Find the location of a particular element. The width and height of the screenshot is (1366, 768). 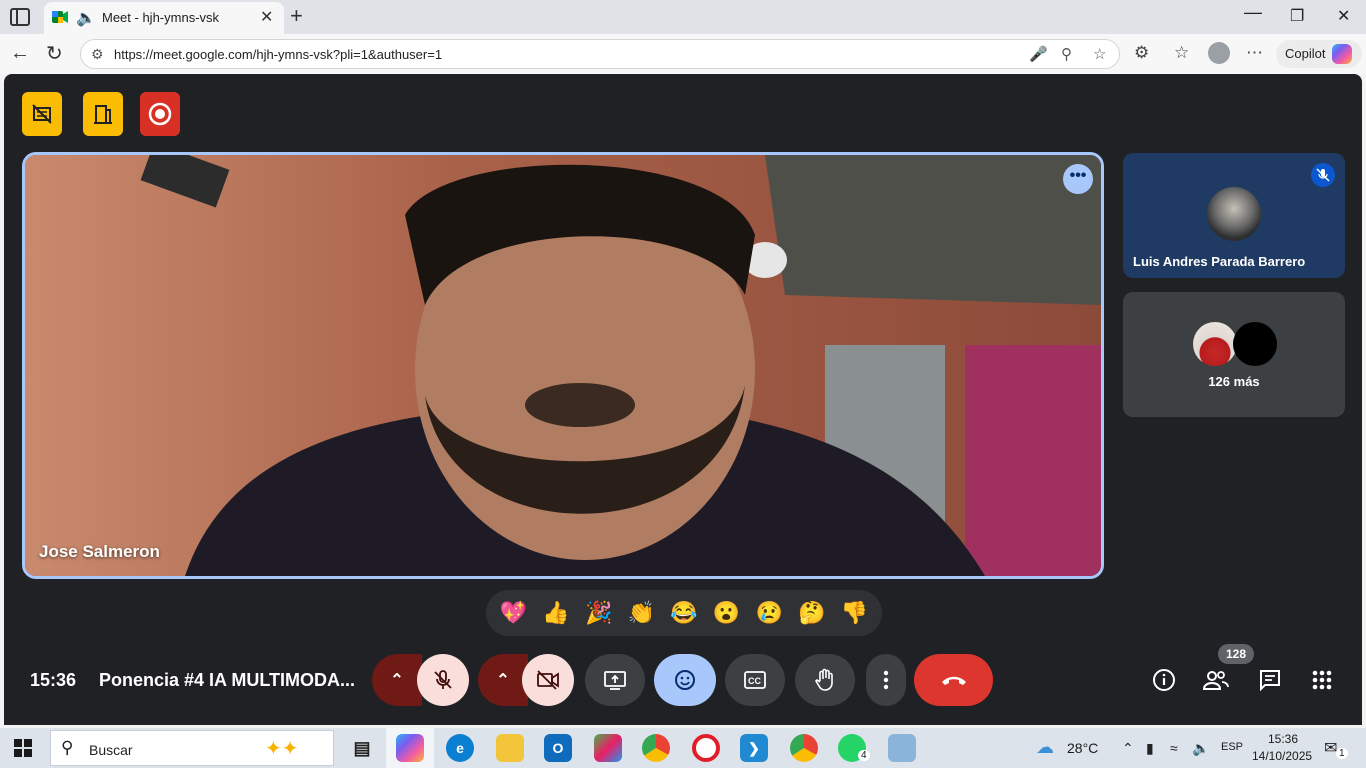

wifi-icon: ≈ is located at coordinates (1174, 748).